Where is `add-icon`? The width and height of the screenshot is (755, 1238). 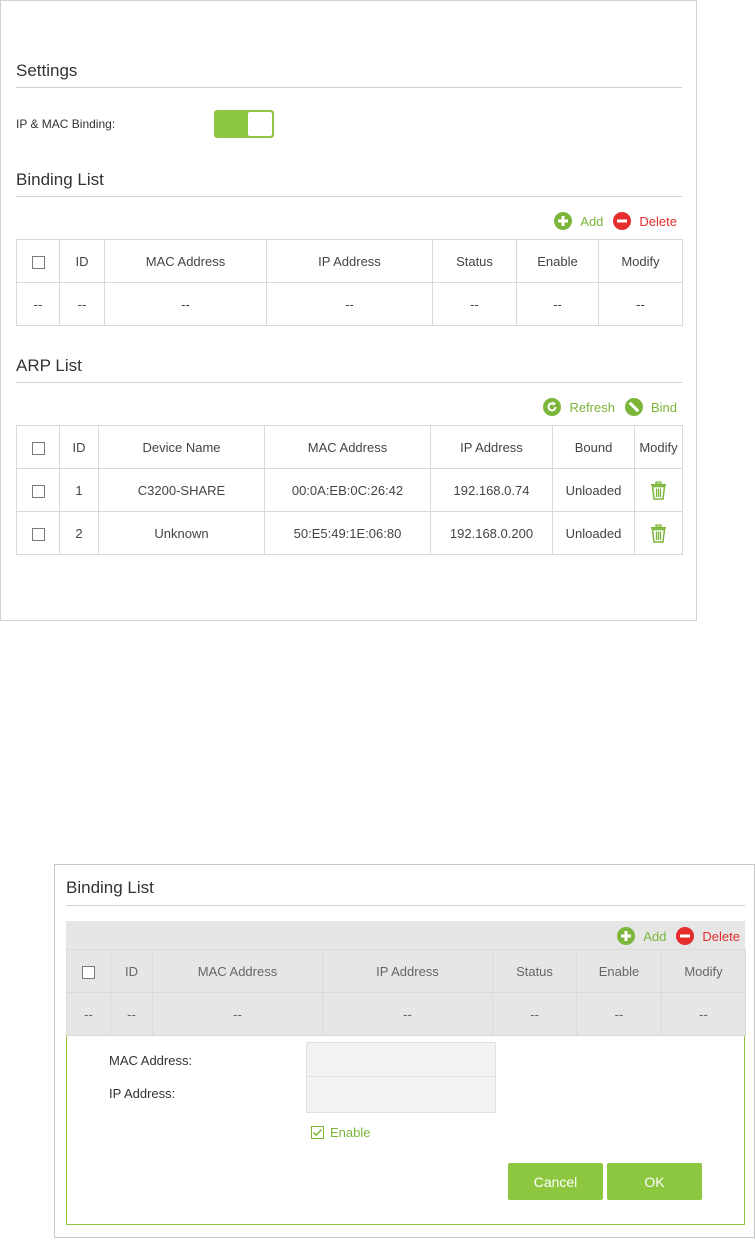
add-icon is located at coordinates (626, 936).